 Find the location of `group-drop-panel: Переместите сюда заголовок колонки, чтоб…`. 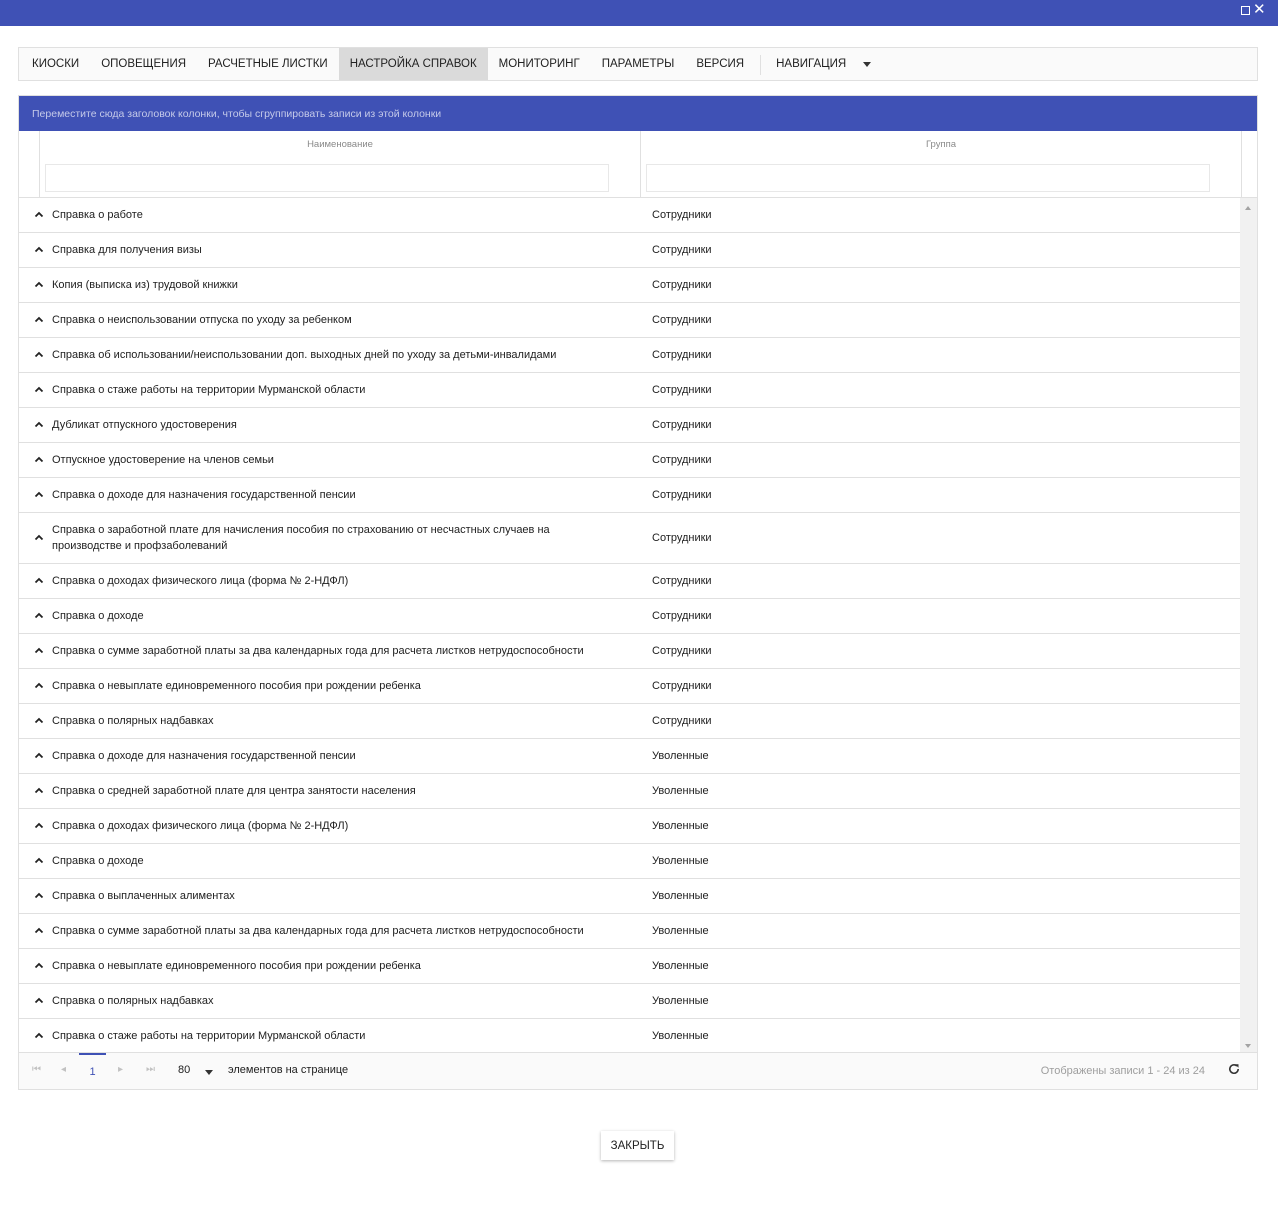

group-drop-panel: Переместите сюда заголовок колонки, чтоб… is located at coordinates (638, 113).